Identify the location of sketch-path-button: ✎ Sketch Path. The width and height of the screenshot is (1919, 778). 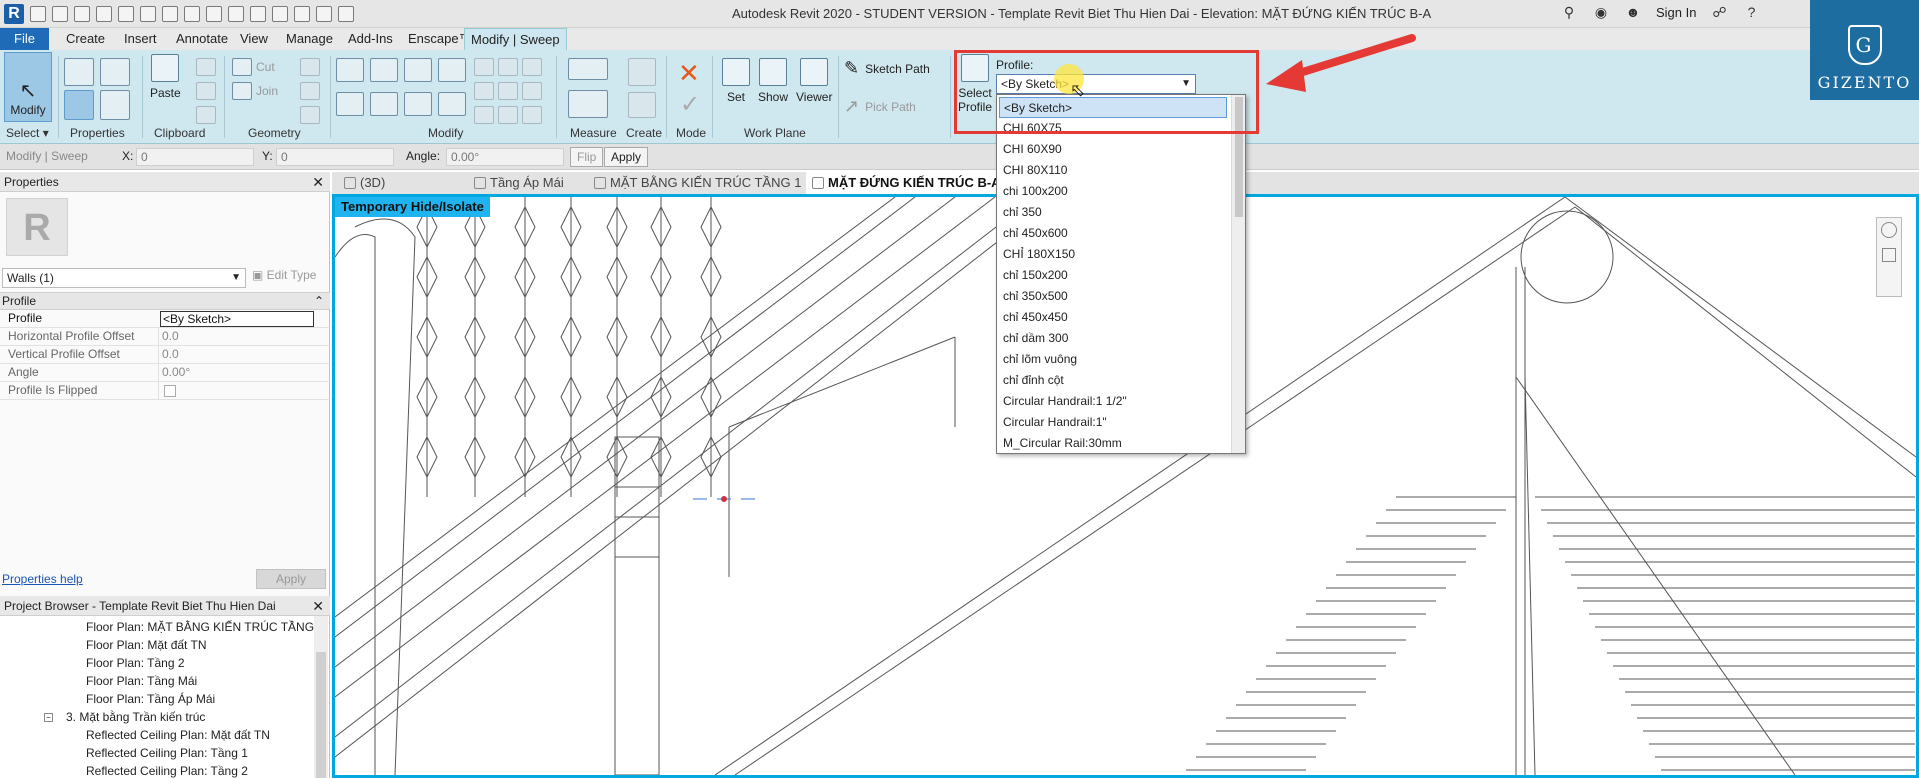
(887, 68).